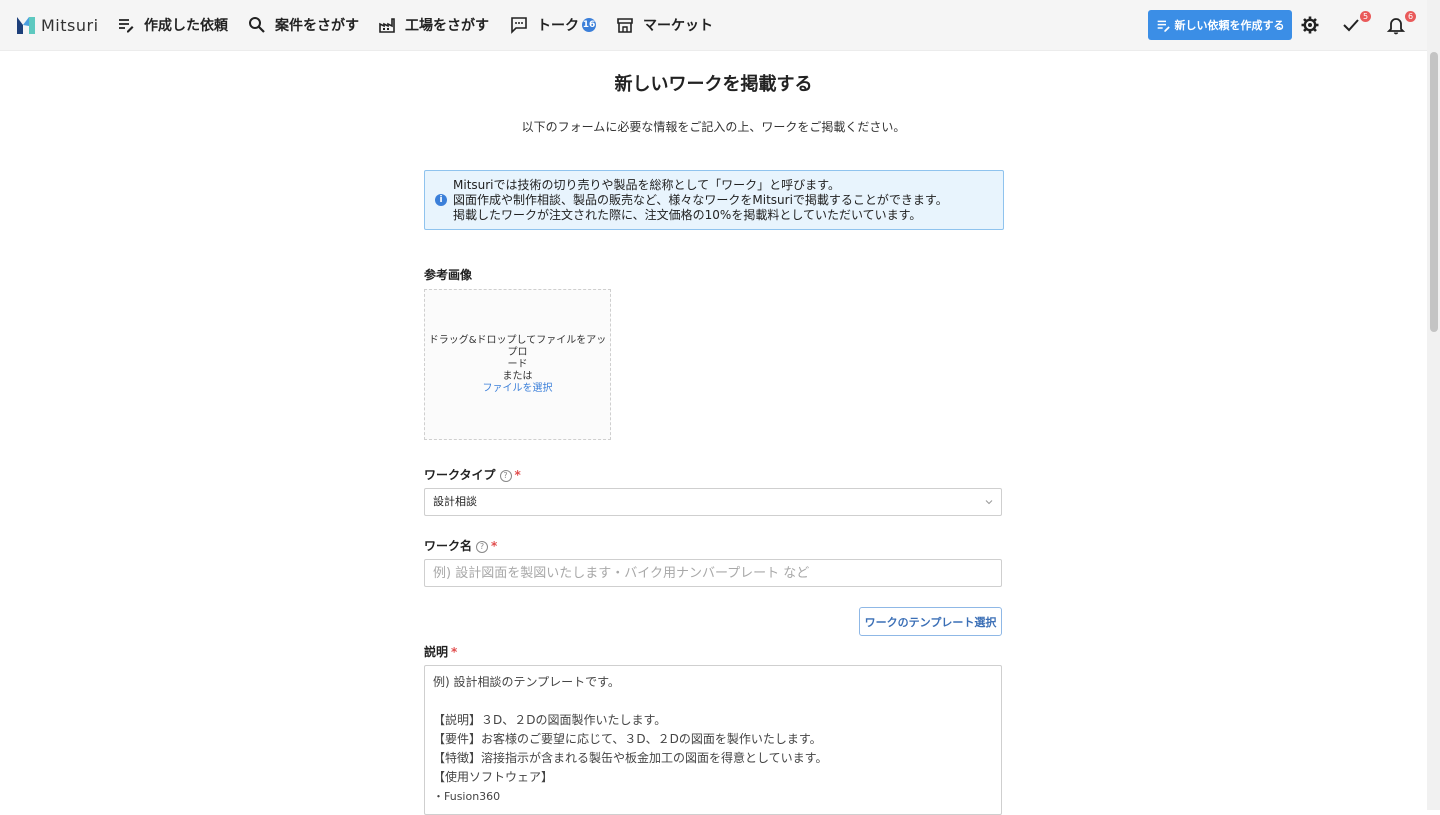 The image size is (1440, 815). What do you see at coordinates (1434, 192) in the screenshot?
I see `scrollbar-thumb` at bounding box center [1434, 192].